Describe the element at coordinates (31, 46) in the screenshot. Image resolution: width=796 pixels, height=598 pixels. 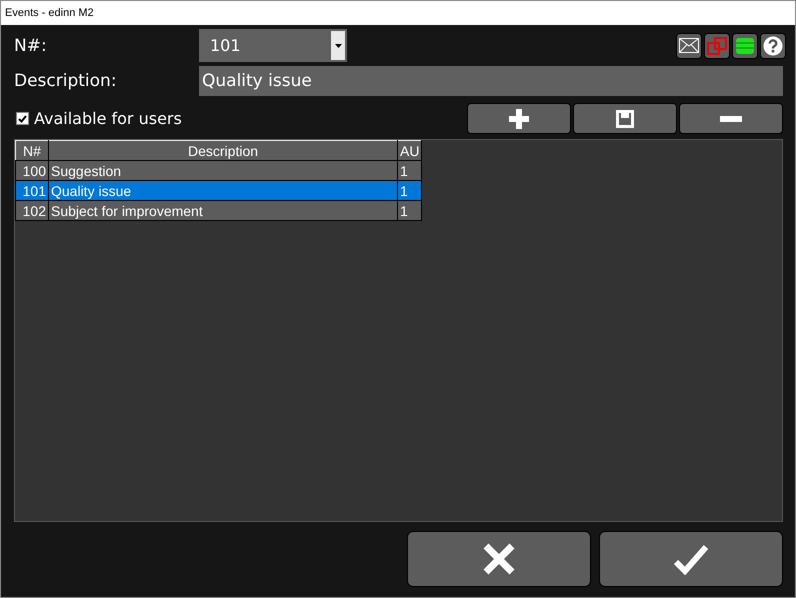
I see `number-label: N#:` at that location.